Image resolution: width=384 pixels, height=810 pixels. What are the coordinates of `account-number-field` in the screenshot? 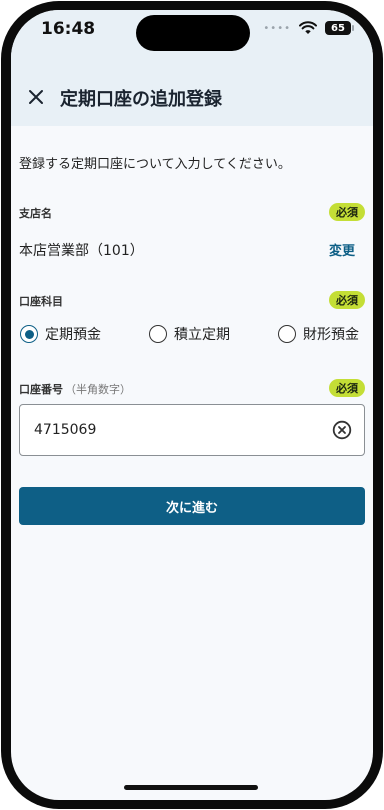 It's located at (192, 430).